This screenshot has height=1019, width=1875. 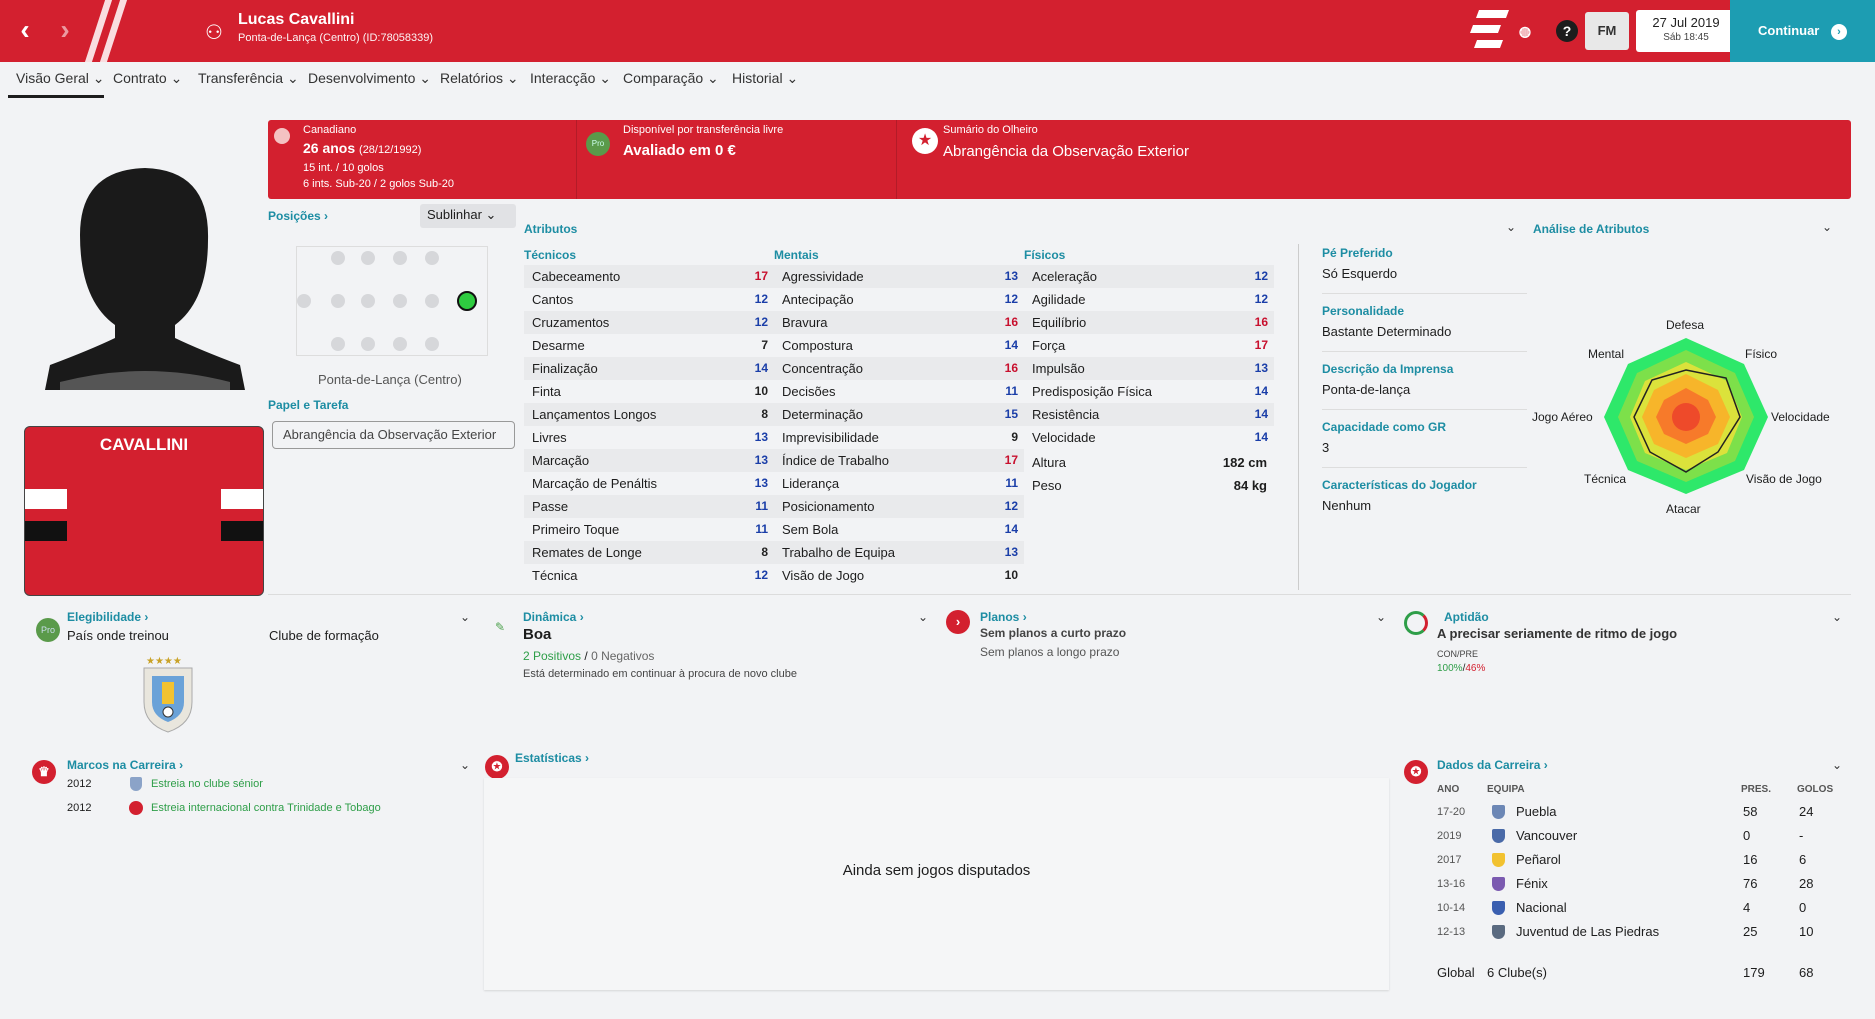 I want to click on attribute-name: Agressividade, so click(x=823, y=276).